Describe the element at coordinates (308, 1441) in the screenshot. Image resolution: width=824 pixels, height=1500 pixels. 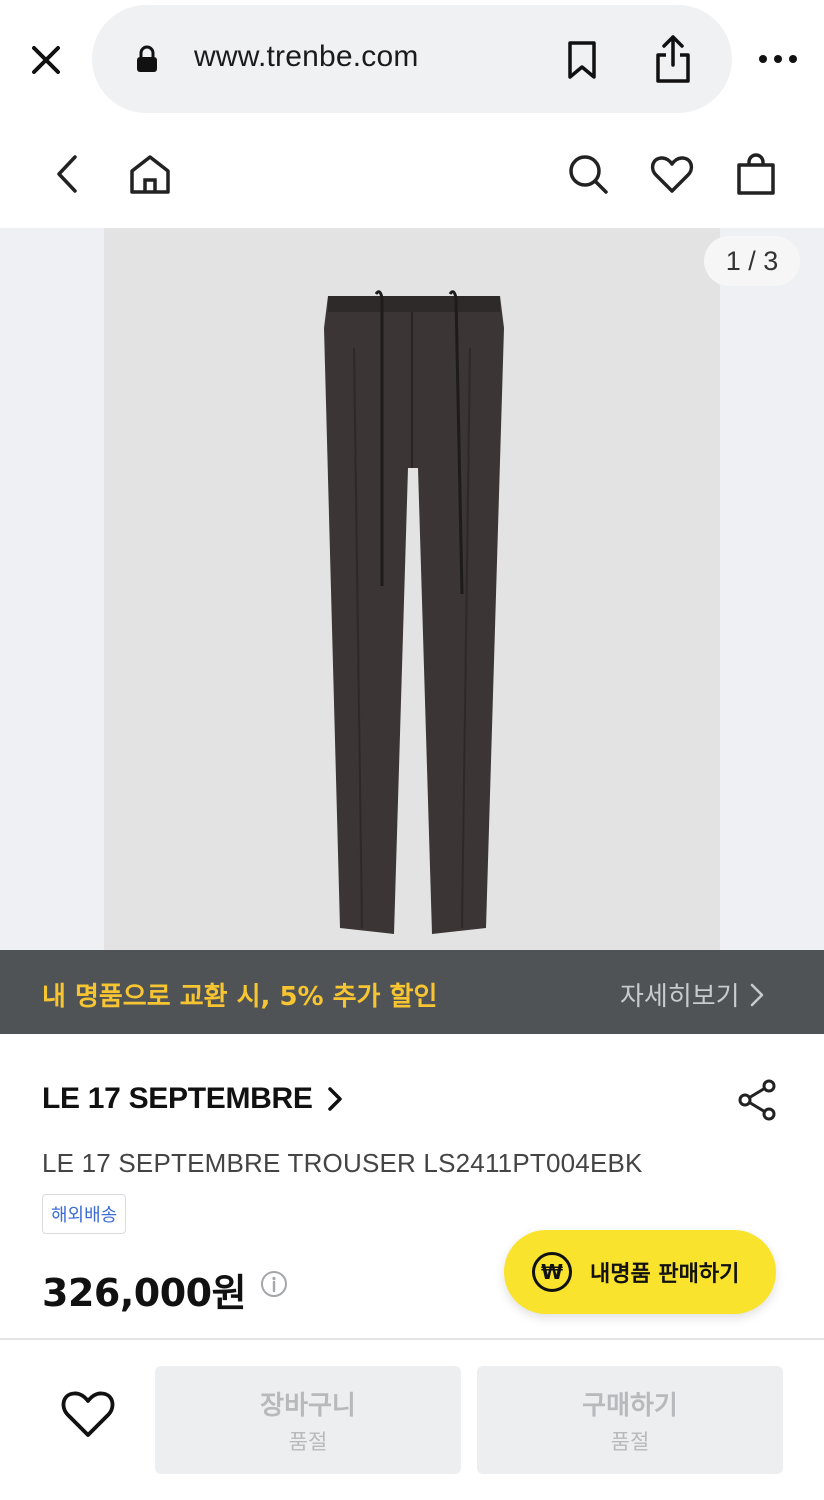
I see `cart-sold-out-label: 품절` at that location.